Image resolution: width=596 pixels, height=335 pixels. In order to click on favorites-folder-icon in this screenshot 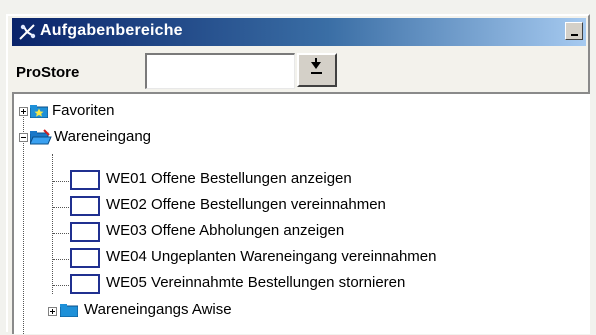, I will do `click(39, 111)`.